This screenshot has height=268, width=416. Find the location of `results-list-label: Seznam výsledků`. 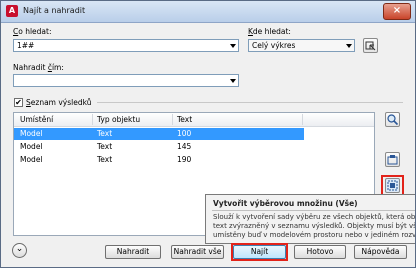

results-list-label: Seznam výsledků is located at coordinates (58, 102).